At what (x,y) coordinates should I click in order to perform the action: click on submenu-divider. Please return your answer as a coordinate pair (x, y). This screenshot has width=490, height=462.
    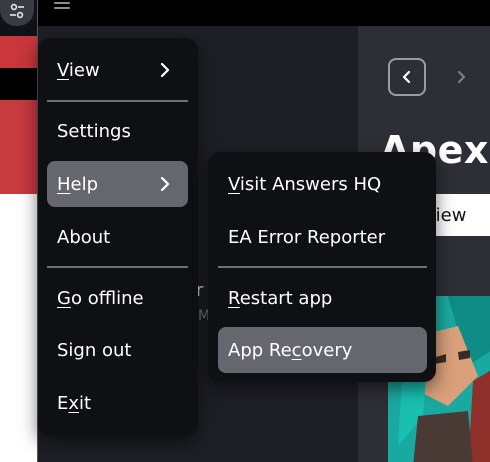
    Looking at the image, I should click on (322, 267).